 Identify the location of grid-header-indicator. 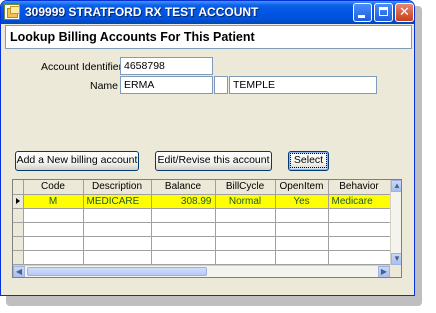
(18, 187).